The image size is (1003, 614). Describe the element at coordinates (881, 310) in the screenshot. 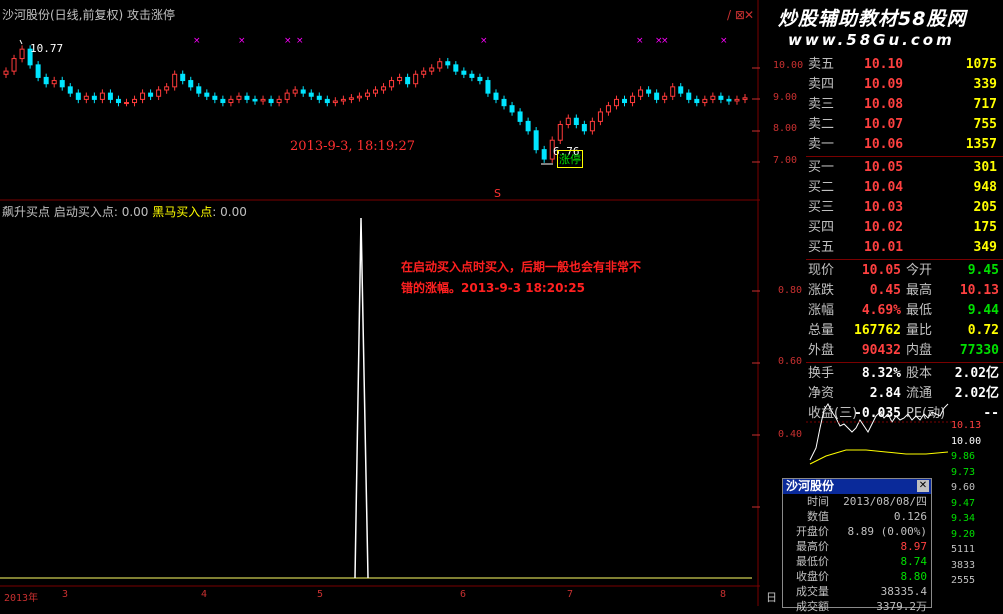

I see `stat-value: 4.69%` at that location.